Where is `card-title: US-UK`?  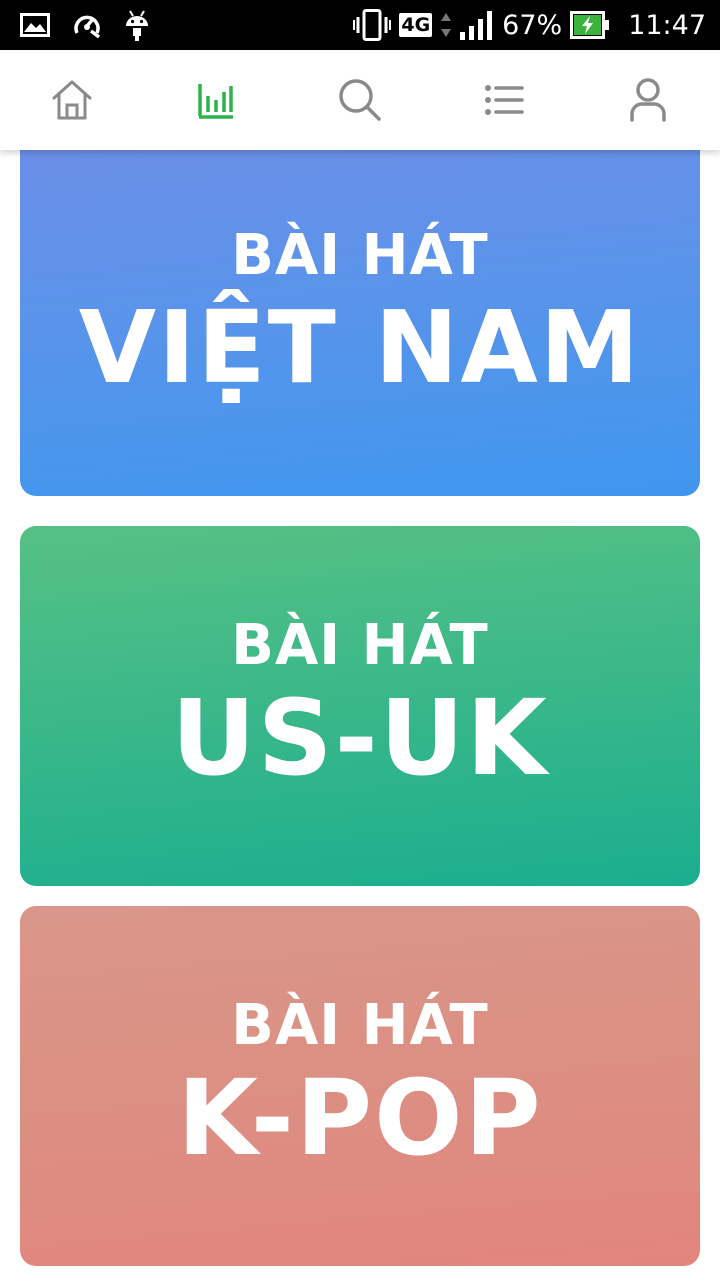 card-title: US-UK is located at coordinates (360, 738).